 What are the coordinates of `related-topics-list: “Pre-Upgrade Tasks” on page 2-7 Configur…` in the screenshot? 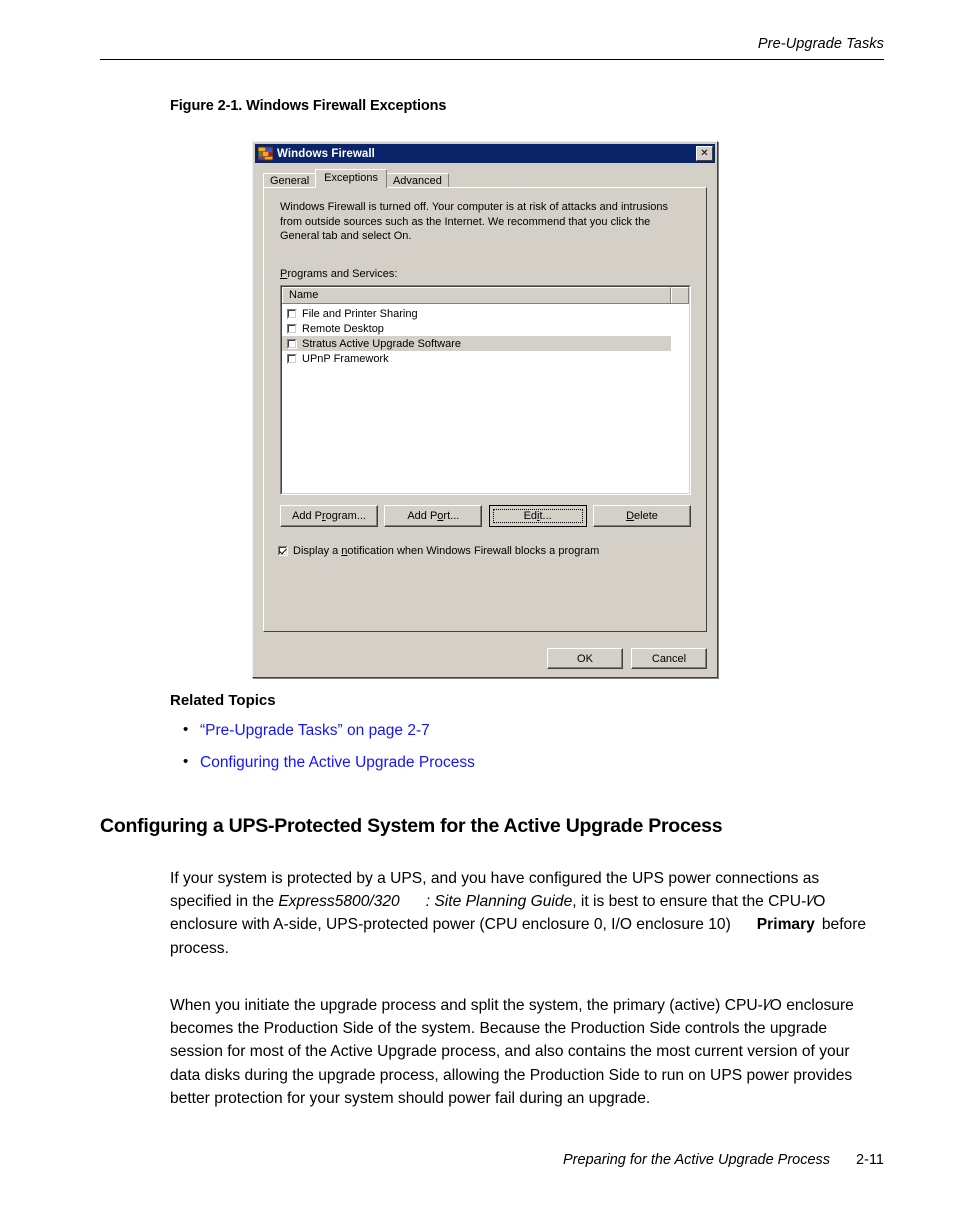 It's located at (530, 746).